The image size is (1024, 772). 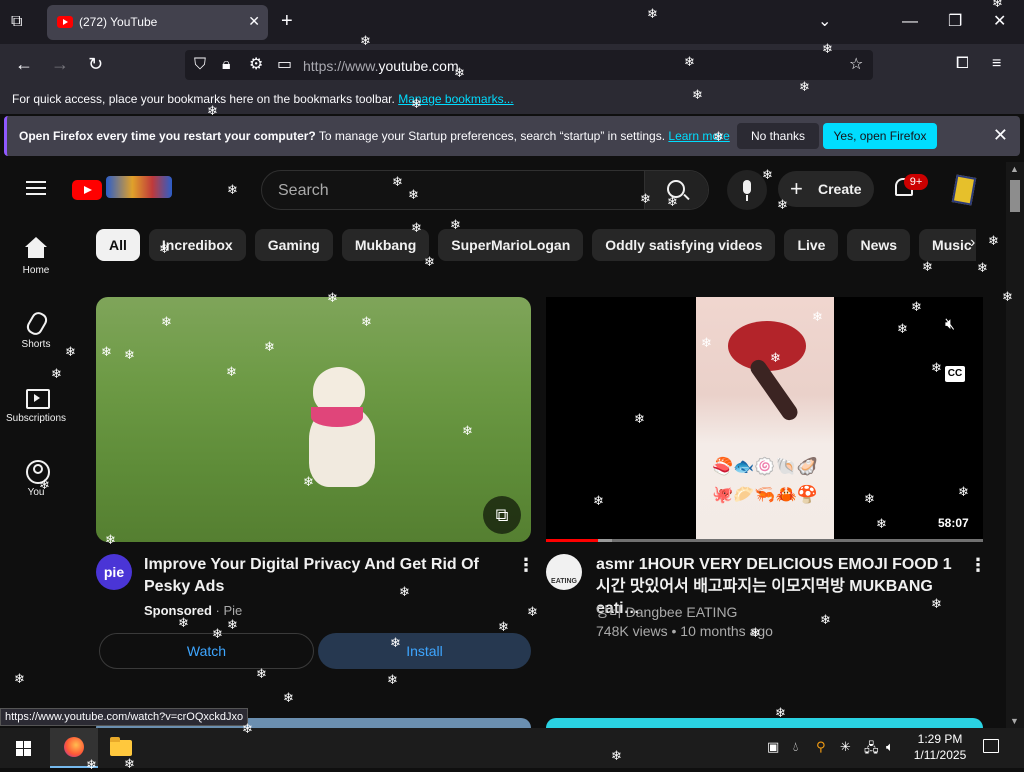 What do you see at coordinates (572, 540) in the screenshot?
I see `video-progress-fill` at bounding box center [572, 540].